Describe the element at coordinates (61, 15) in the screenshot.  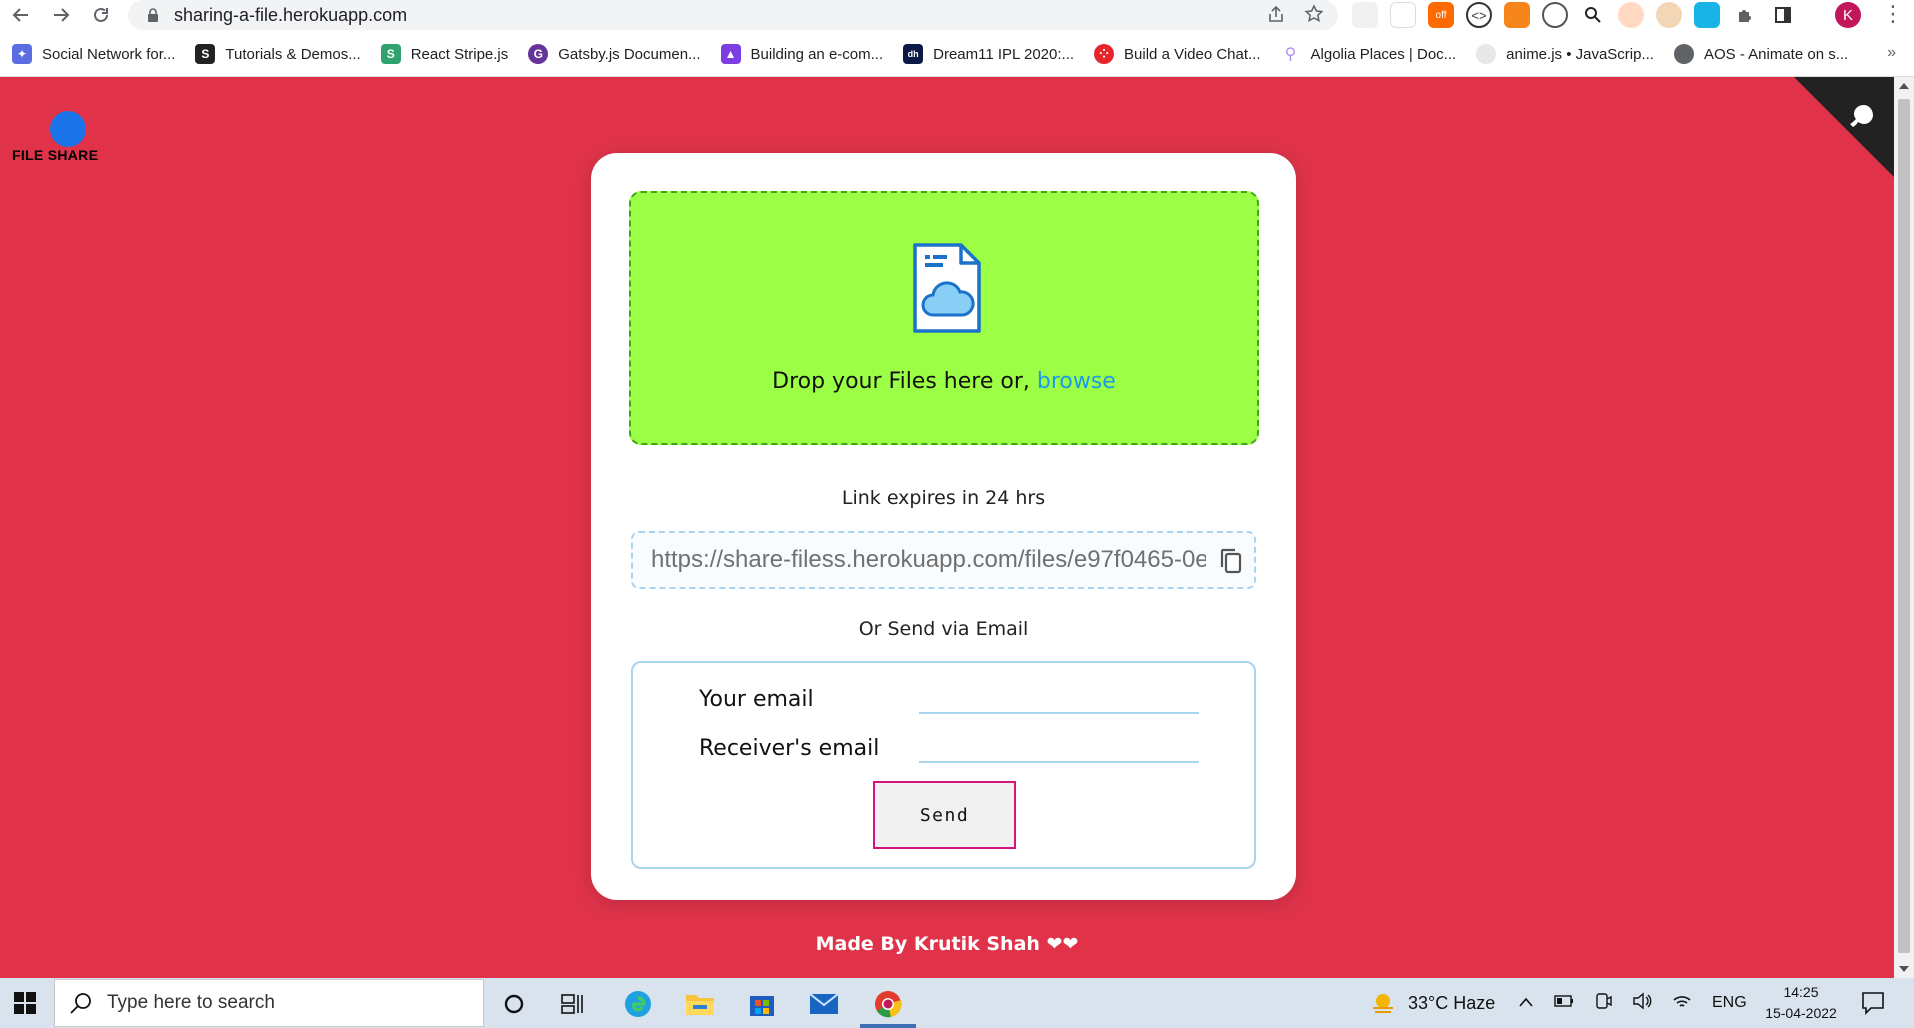
I see `forward-arrow-icon` at that location.